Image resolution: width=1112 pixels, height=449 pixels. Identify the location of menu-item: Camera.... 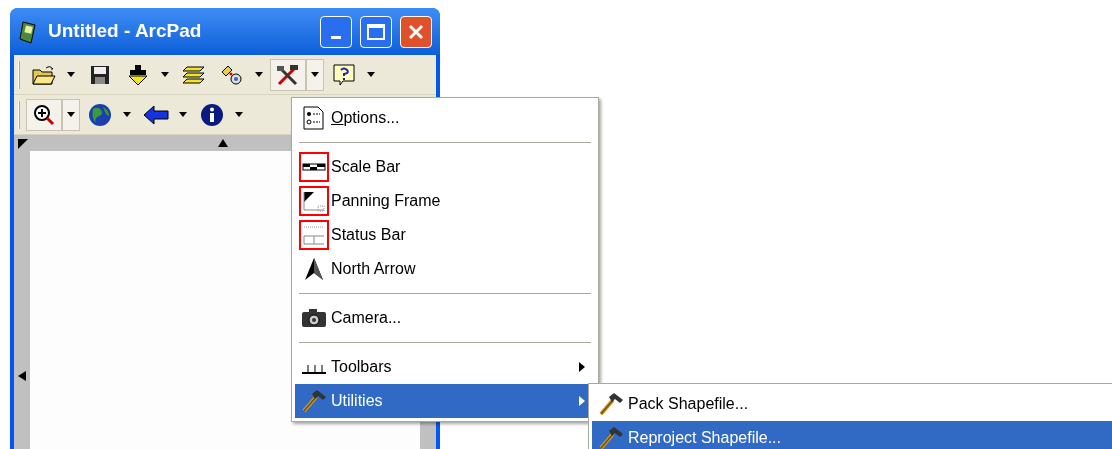
(445, 318).